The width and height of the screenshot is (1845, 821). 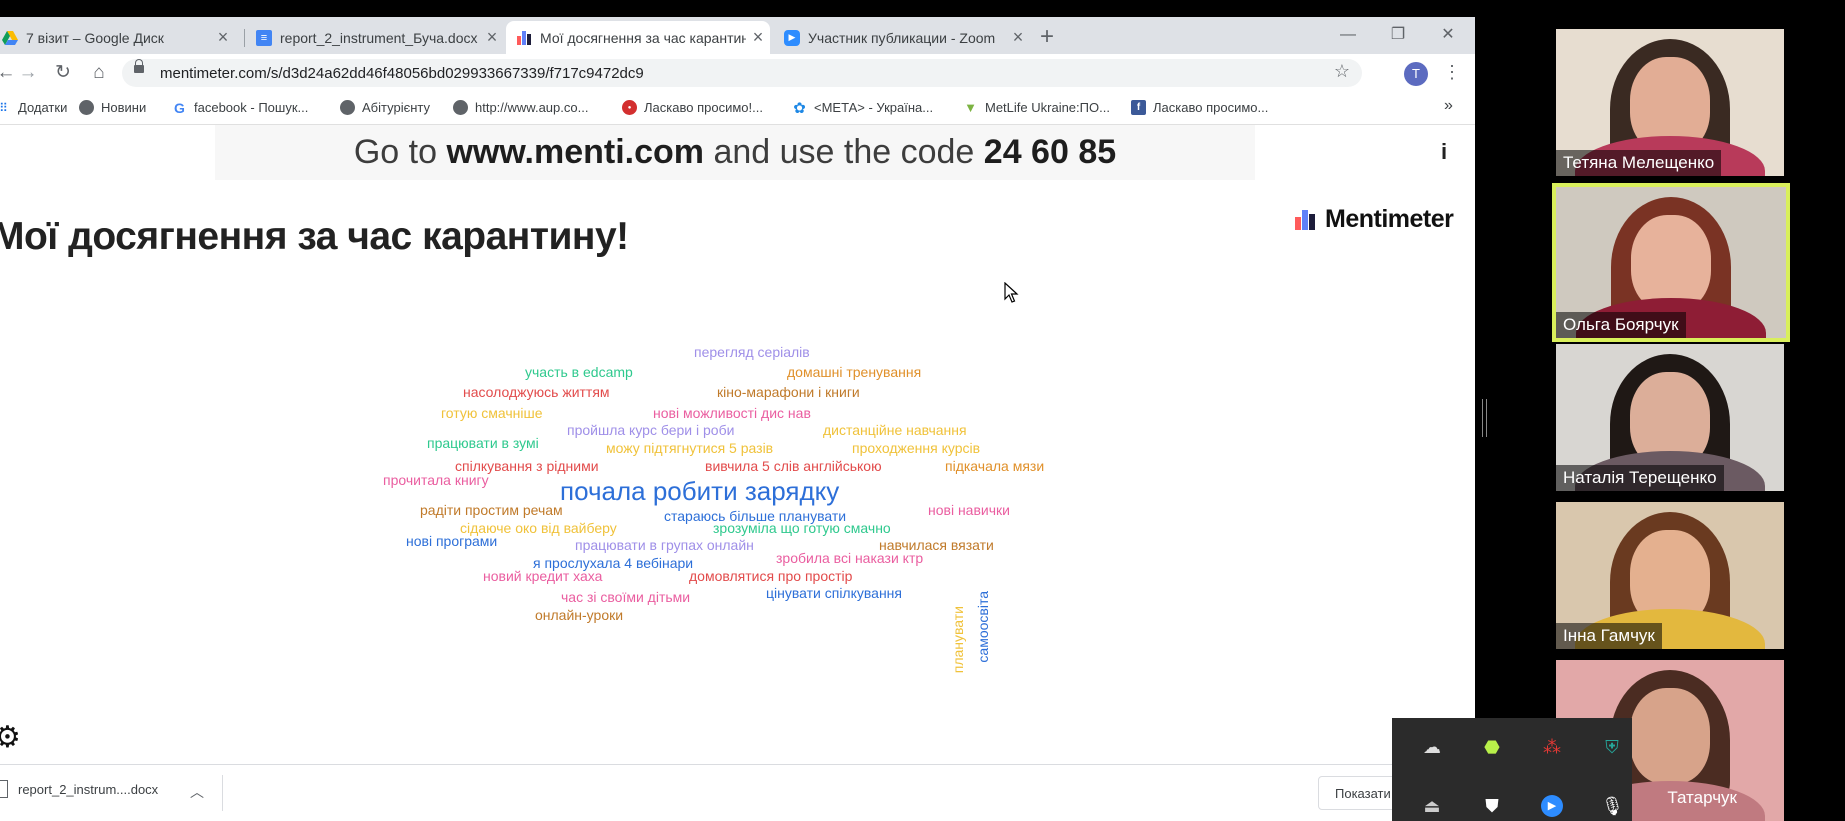 I want to click on reload-icon: ↻, so click(x=63, y=73).